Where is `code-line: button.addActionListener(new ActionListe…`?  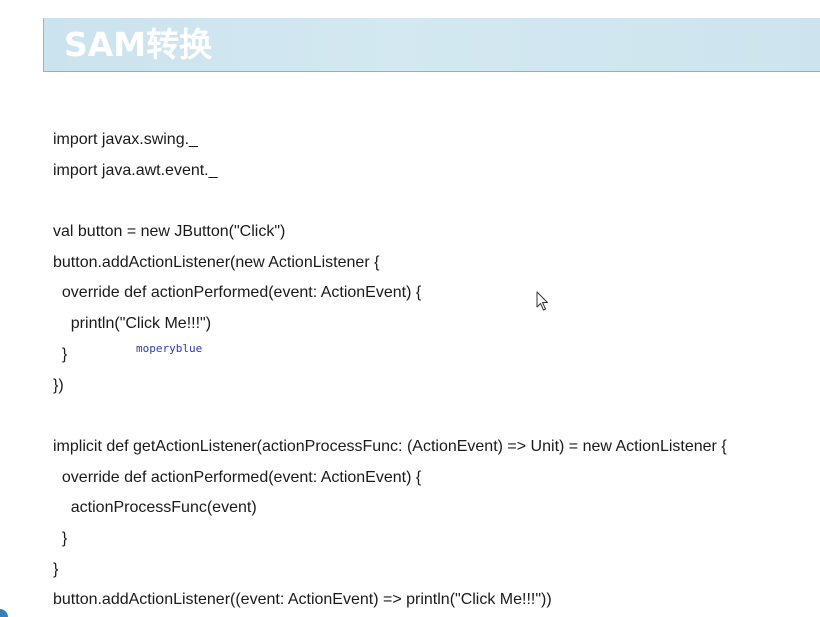
code-line: button.addActionListener(new ActionListe… is located at coordinates (216, 262).